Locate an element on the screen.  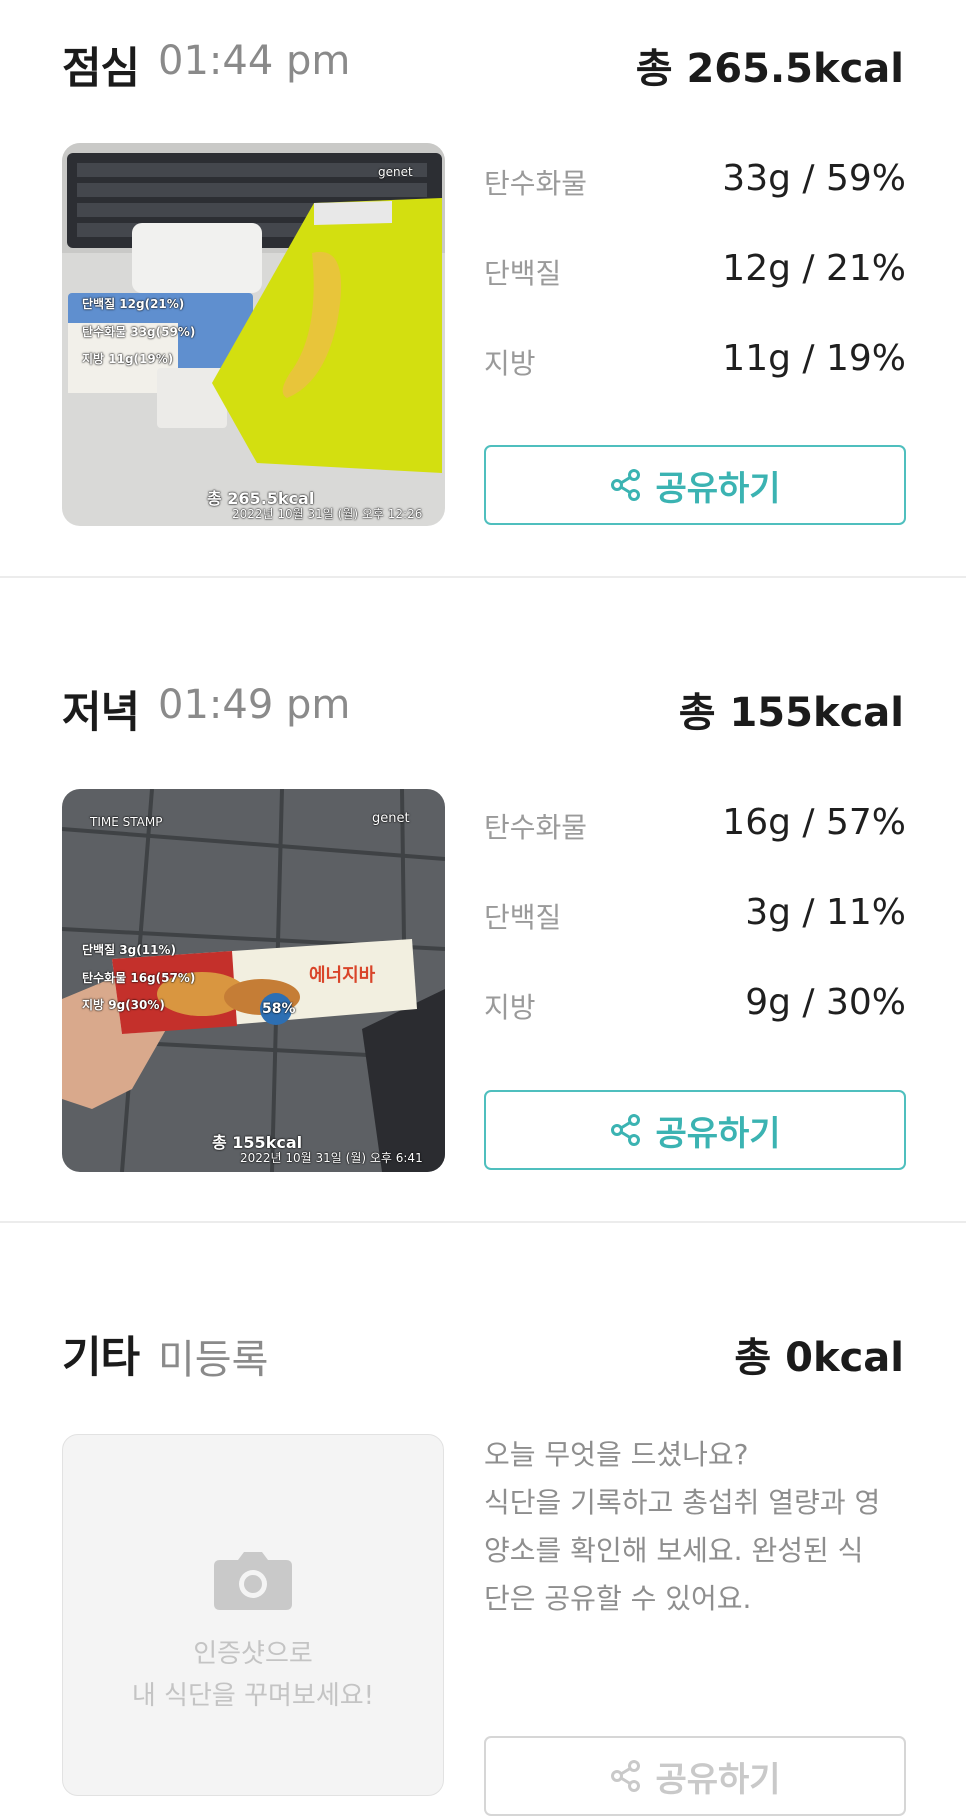
description-line: 오늘 무엇을 드셨나요? is located at coordinates (616, 1454).